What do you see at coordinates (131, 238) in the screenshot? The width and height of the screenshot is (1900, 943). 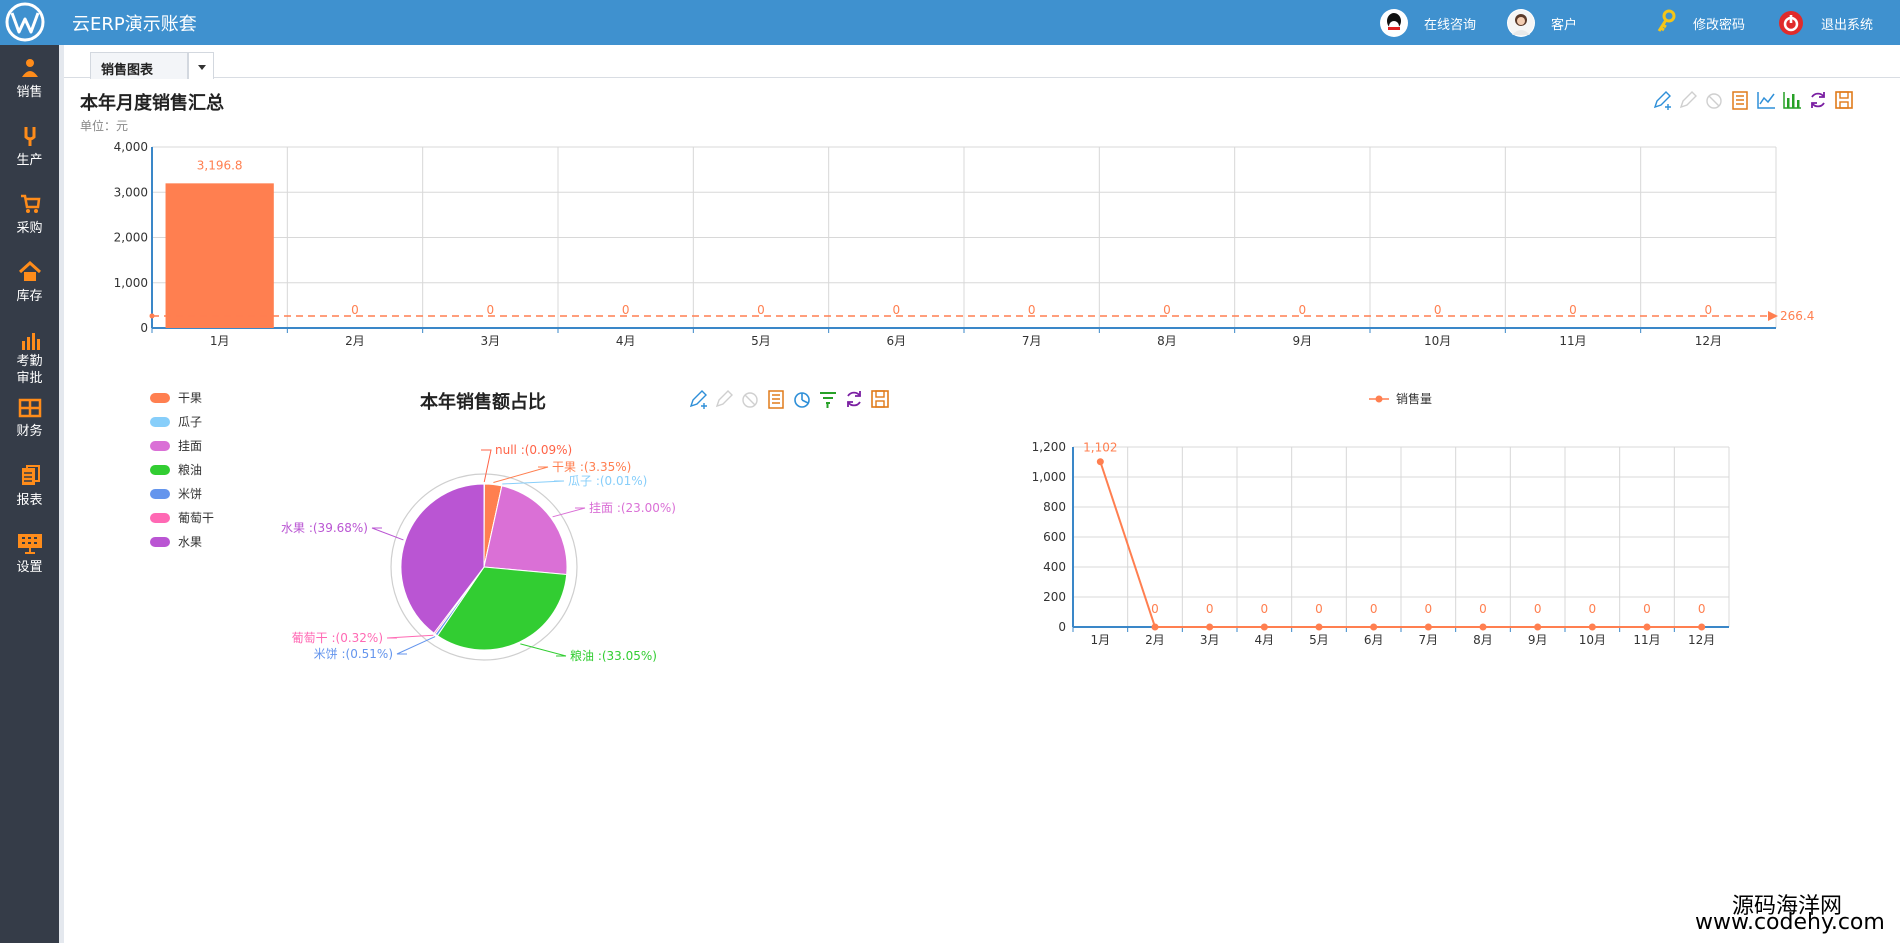 I see `y-tick-label: 2,000` at bounding box center [131, 238].